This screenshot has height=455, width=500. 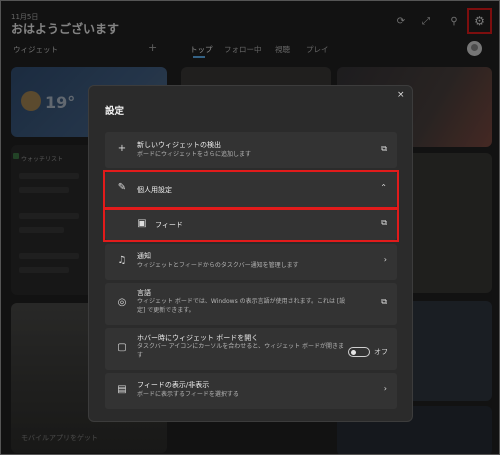 What do you see at coordinates (401, 95) in the screenshot?
I see `close-icon: ×` at bounding box center [401, 95].